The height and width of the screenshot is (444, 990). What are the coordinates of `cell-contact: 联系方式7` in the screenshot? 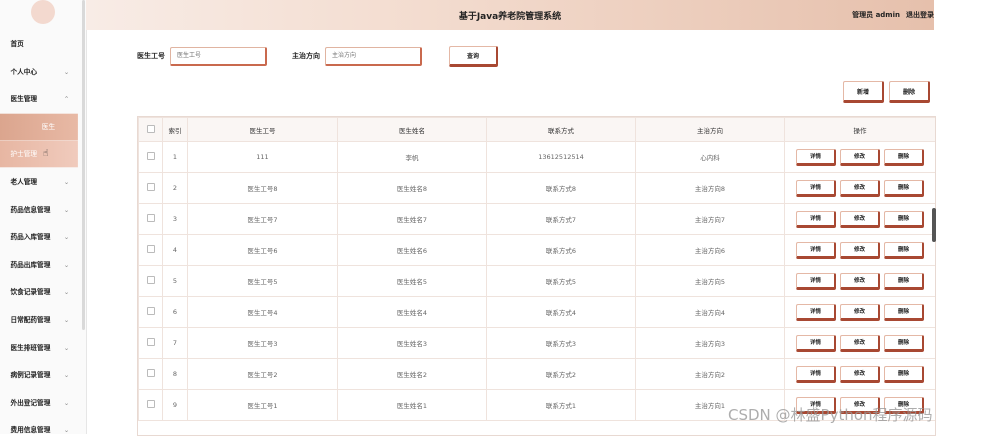 It's located at (561, 219).